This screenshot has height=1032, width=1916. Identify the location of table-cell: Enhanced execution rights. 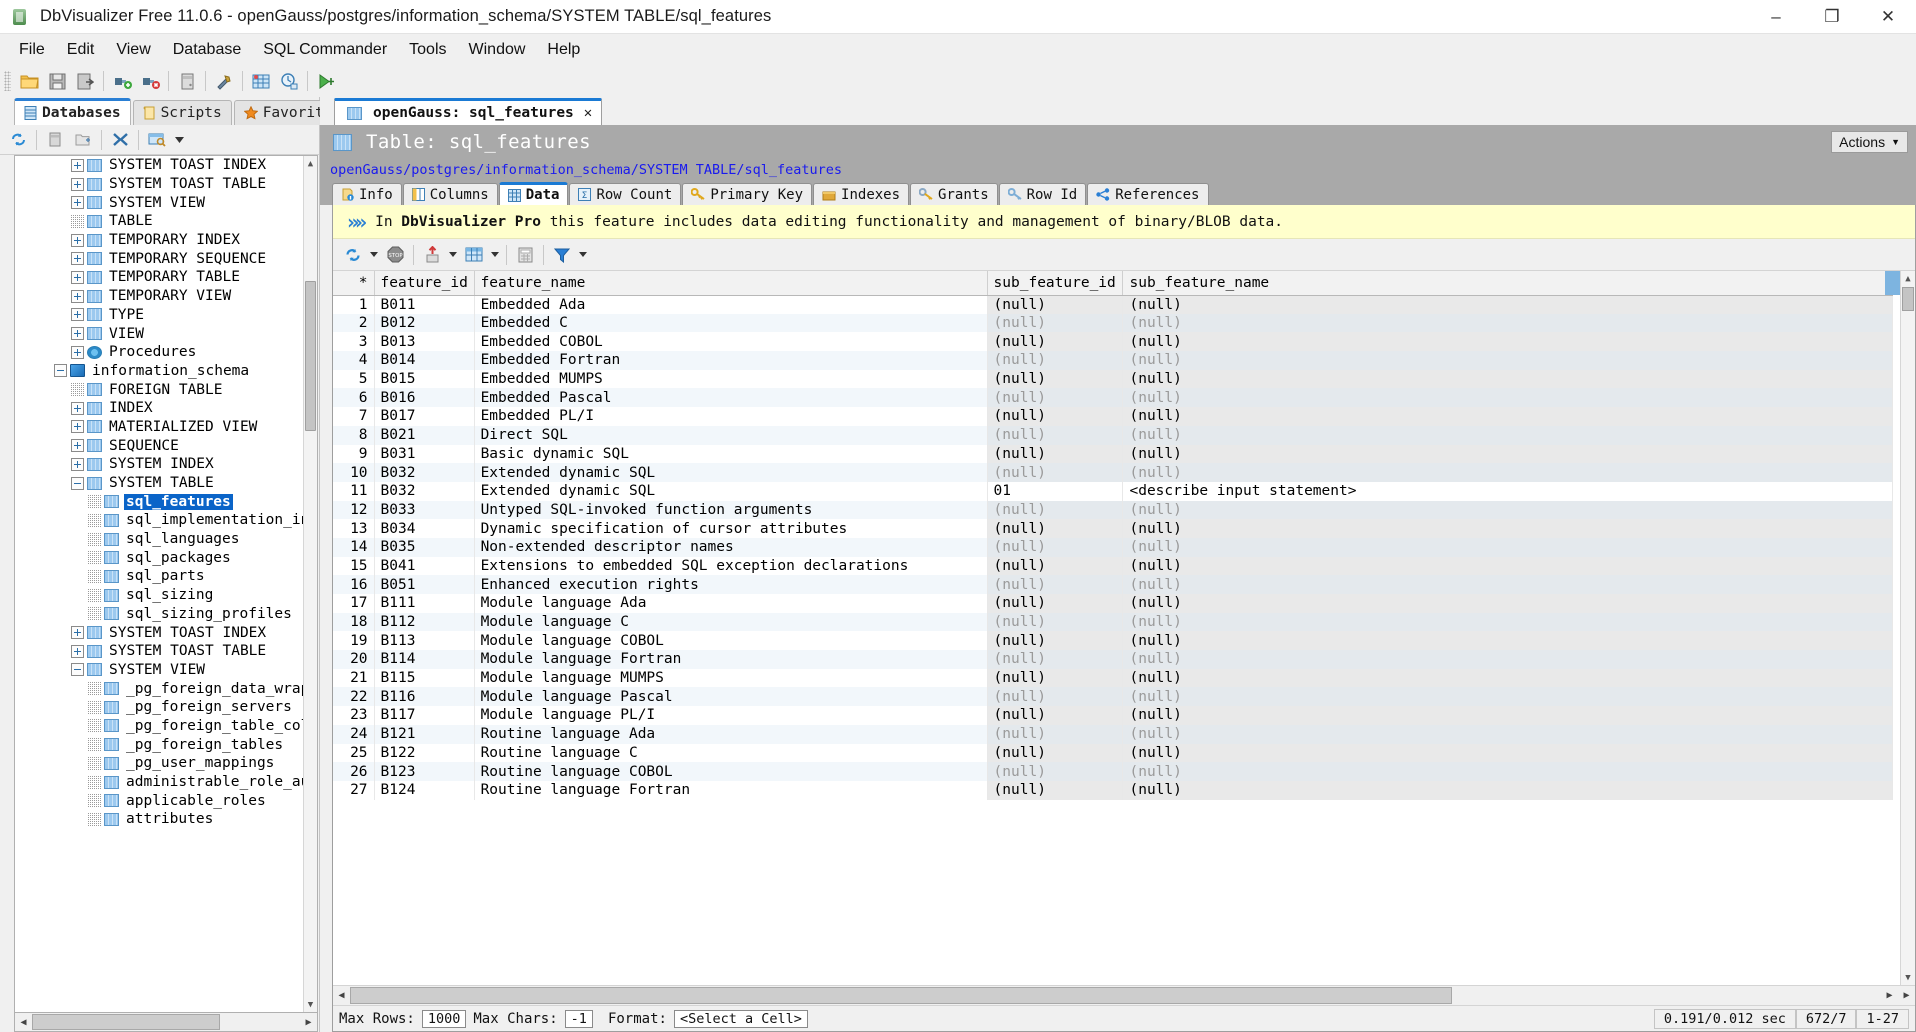
(731, 584).